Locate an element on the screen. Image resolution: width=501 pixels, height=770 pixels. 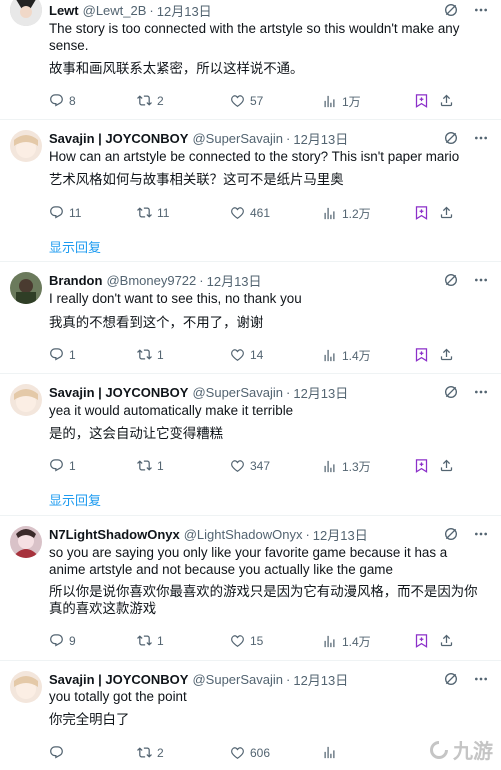
display-name: N7LightShadowOnyx is located at coordinates (114, 534).